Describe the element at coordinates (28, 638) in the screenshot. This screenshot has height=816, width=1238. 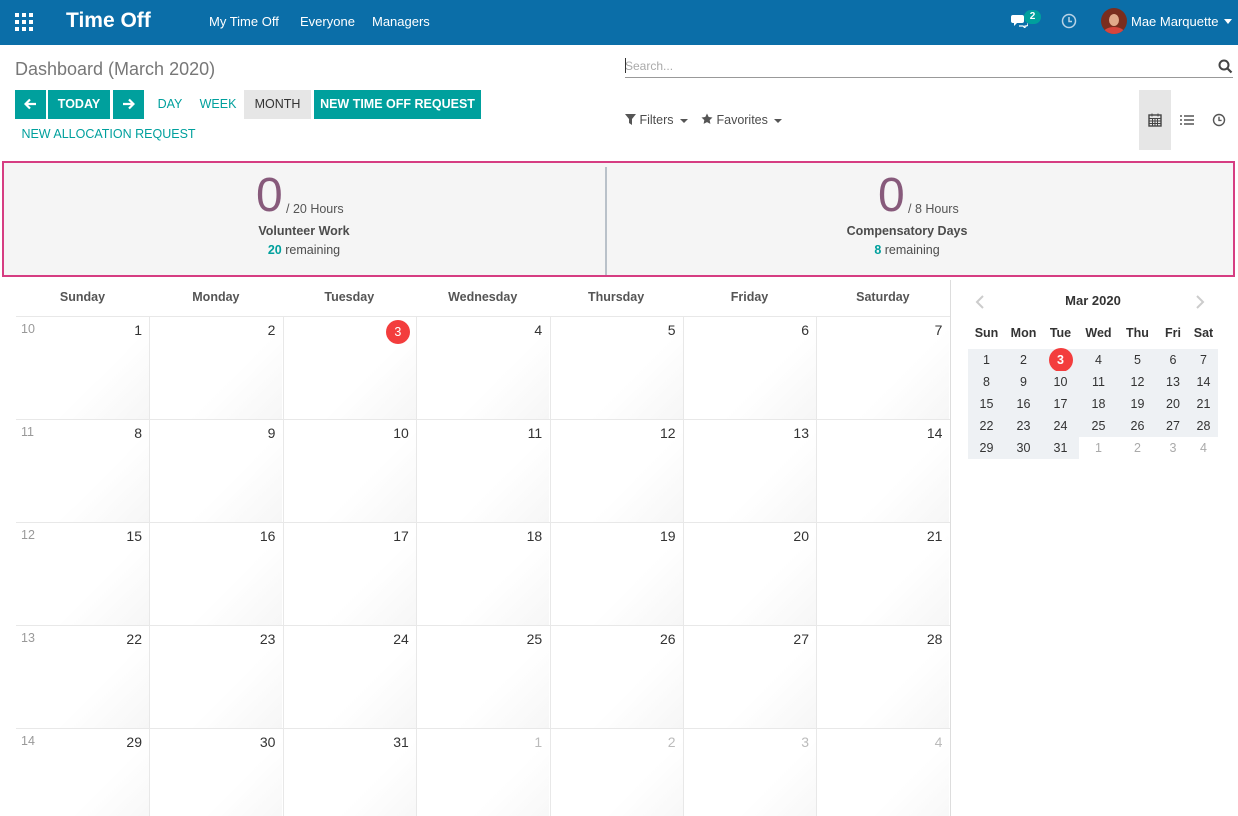
I see `week-number: 13` at that location.